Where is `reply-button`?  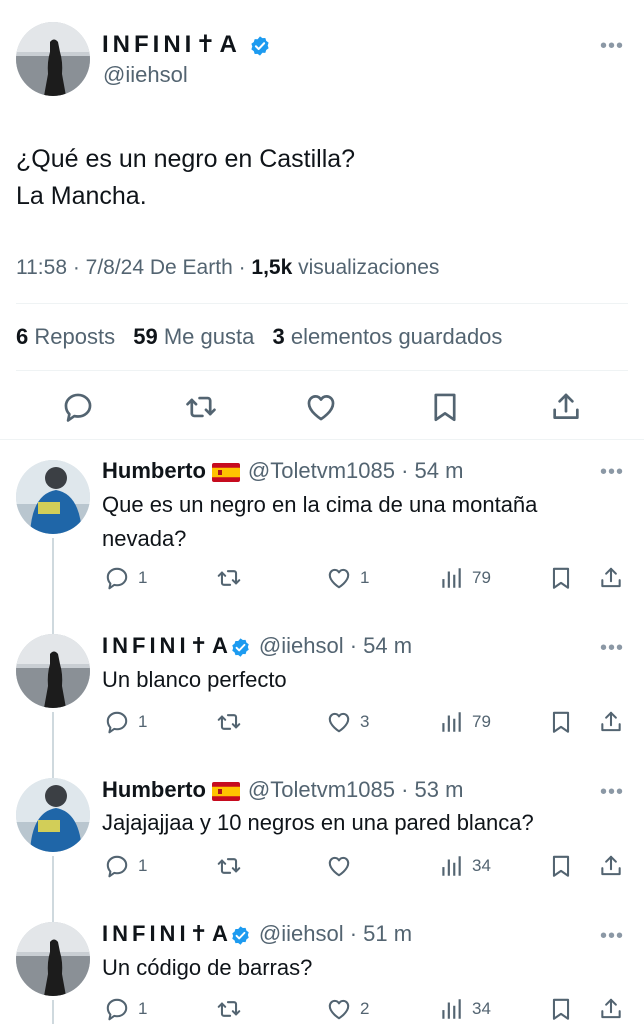
reply-button is located at coordinates (78, 407).